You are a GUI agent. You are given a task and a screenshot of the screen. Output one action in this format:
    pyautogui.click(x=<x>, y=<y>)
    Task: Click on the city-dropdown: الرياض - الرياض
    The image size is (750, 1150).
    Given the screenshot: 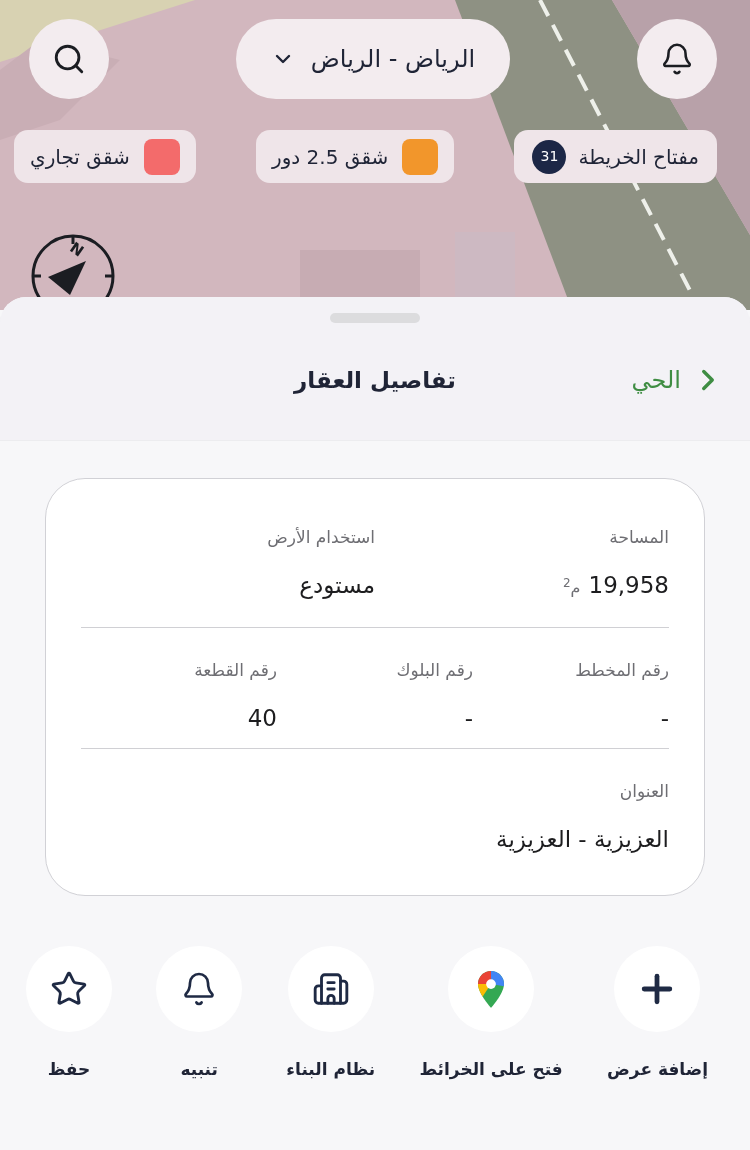 What is the action you would take?
    pyautogui.click(x=373, y=59)
    